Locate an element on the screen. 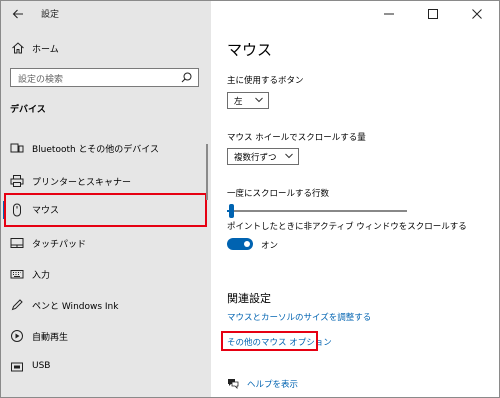 The width and height of the screenshot is (500, 398). primary-button-label: 主に使用するボタン is located at coordinates (265, 81).